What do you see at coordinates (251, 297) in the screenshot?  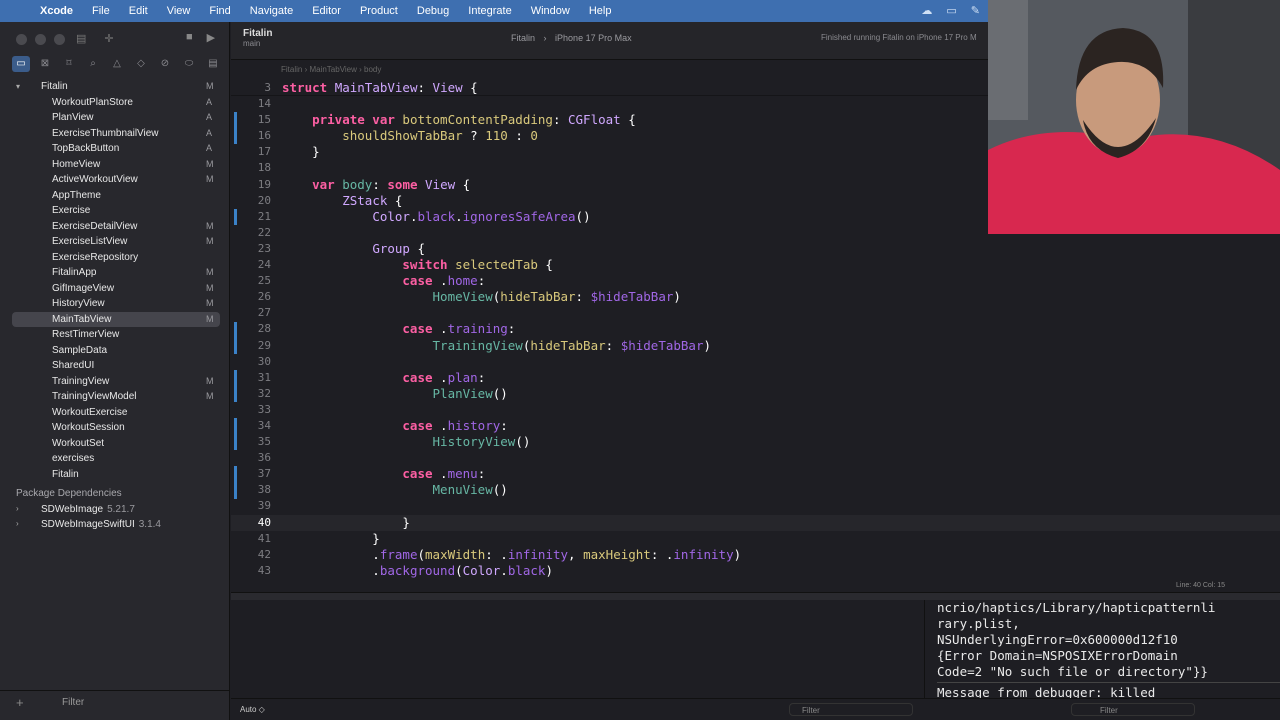 I see `line-number: 26` at bounding box center [251, 297].